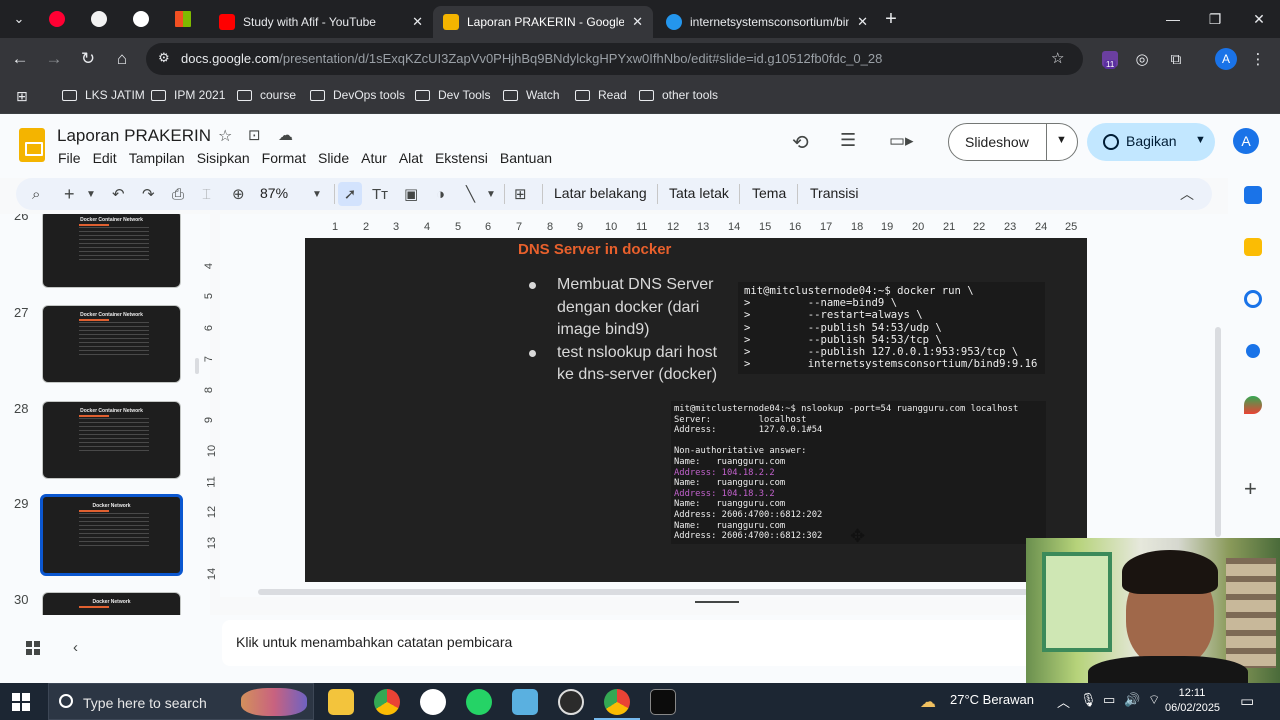  Describe the element at coordinates (1109, 700) in the screenshot. I see `battery-icon: ▭` at that location.